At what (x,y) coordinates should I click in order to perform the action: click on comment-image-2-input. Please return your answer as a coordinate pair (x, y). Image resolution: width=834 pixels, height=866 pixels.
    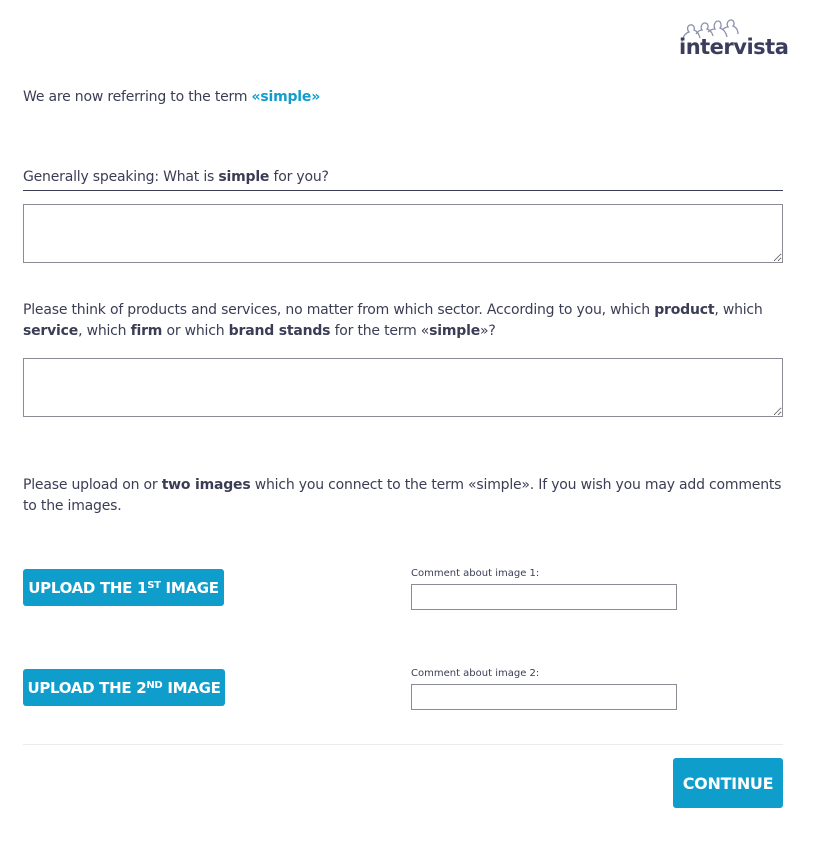
    Looking at the image, I should click on (544, 697).